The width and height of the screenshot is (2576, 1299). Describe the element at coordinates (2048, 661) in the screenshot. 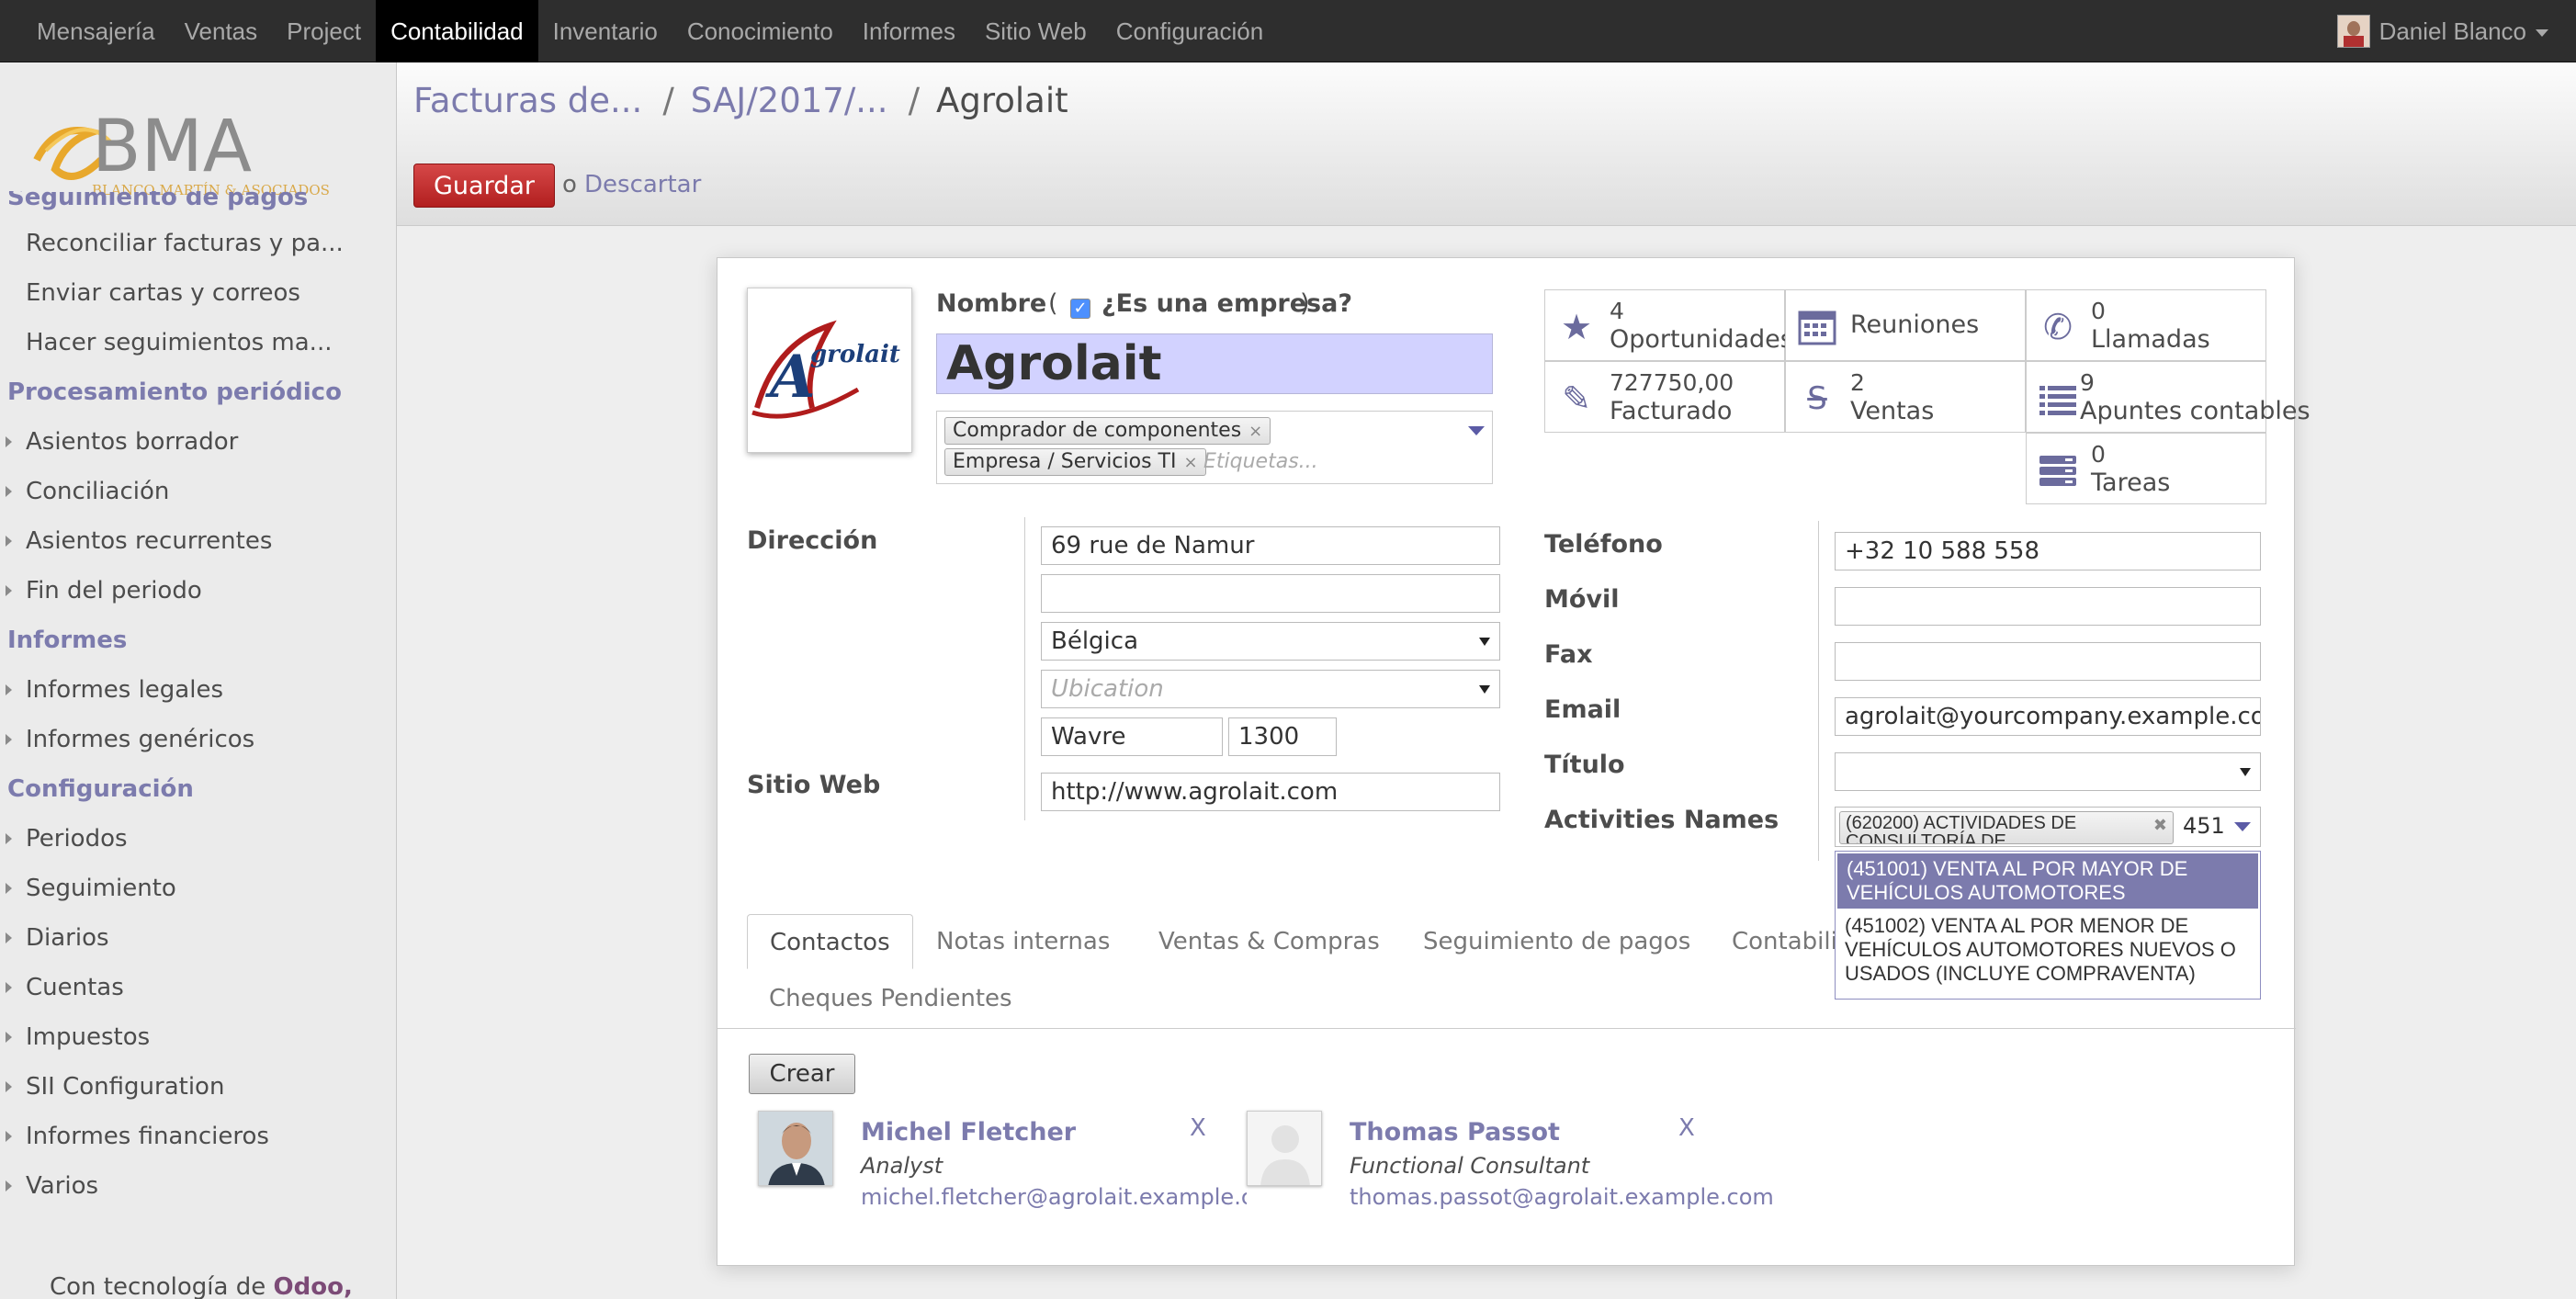

I see `fax-input` at that location.